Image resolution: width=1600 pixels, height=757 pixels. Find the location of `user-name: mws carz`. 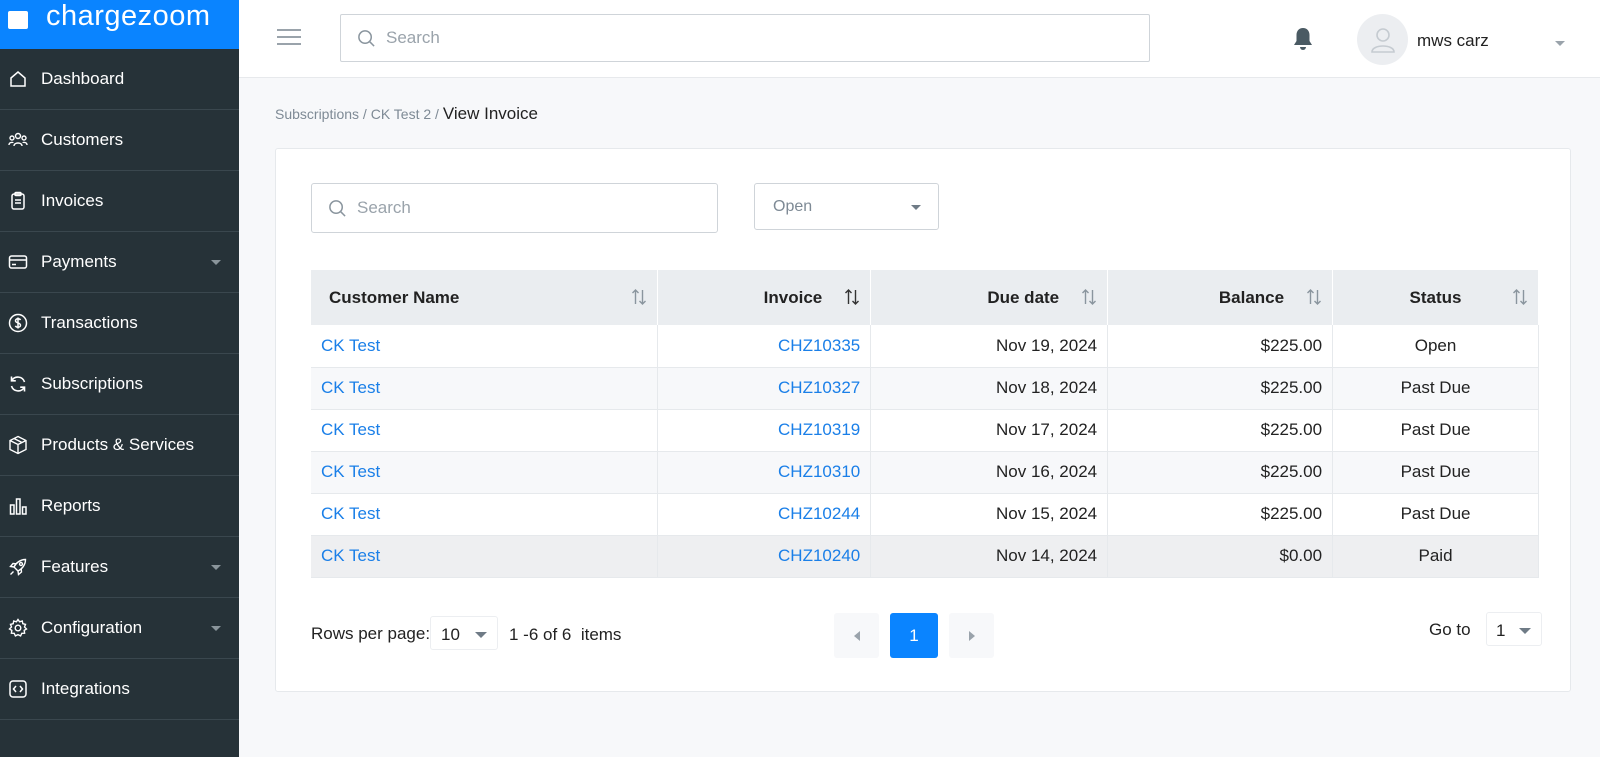

user-name: mws carz is located at coordinates (1453, 41).